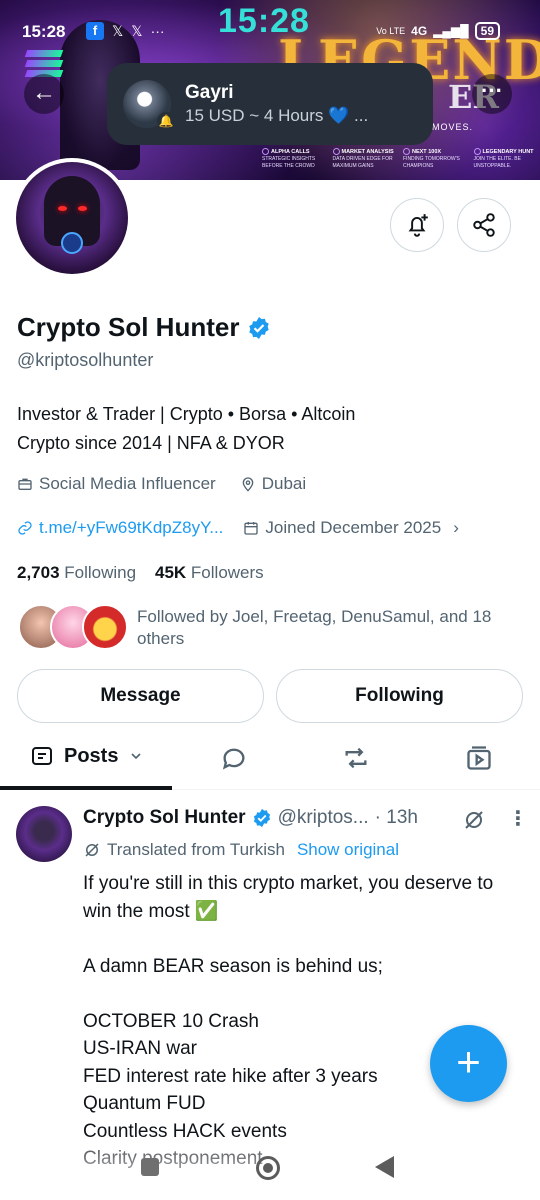 The image size is (540, 1200). I want to click on system-navigation-bar, so click(270, 1173).